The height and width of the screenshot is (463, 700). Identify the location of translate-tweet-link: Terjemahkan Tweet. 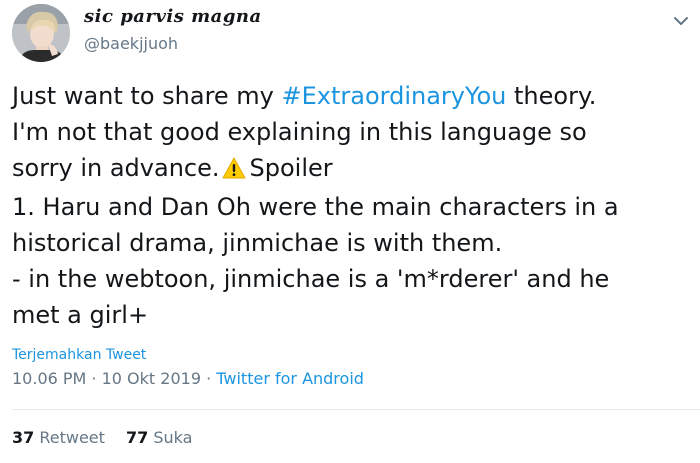
(79, 355).